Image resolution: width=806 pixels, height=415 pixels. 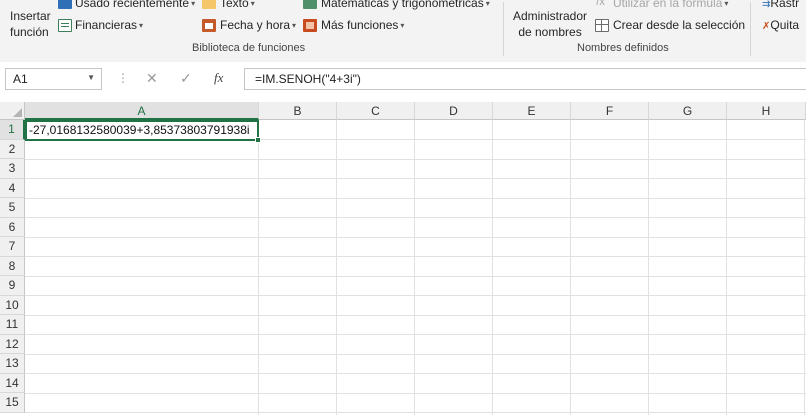 What do you see at coordinates (12, 305) in the screenshot?
I see `row-header-10: 10` at bounding box center [12, 305].